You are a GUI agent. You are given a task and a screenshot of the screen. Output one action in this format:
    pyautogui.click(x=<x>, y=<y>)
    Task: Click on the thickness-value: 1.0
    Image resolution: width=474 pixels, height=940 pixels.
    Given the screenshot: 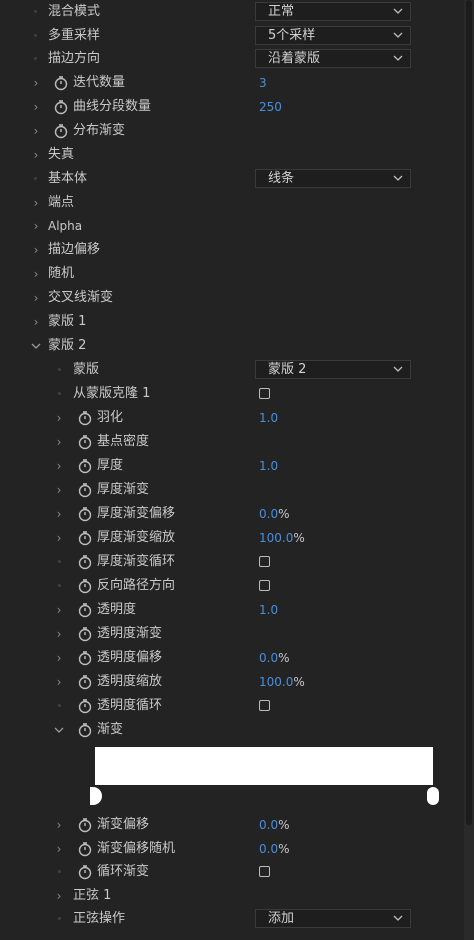 What is the action you would take?
    pyautogui.click(x=268, y=466)
    